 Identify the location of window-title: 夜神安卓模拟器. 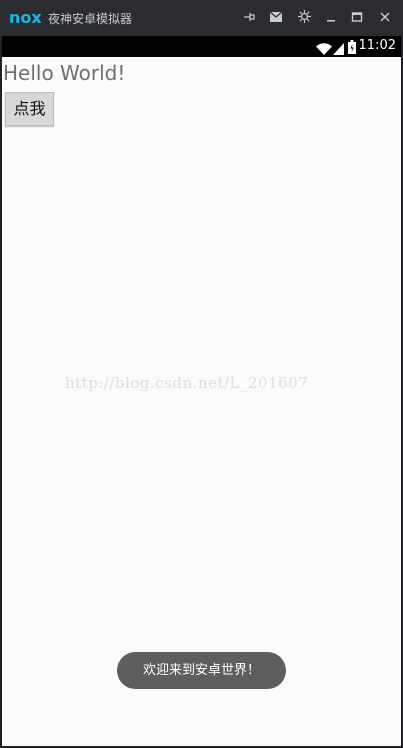
(90, 19).